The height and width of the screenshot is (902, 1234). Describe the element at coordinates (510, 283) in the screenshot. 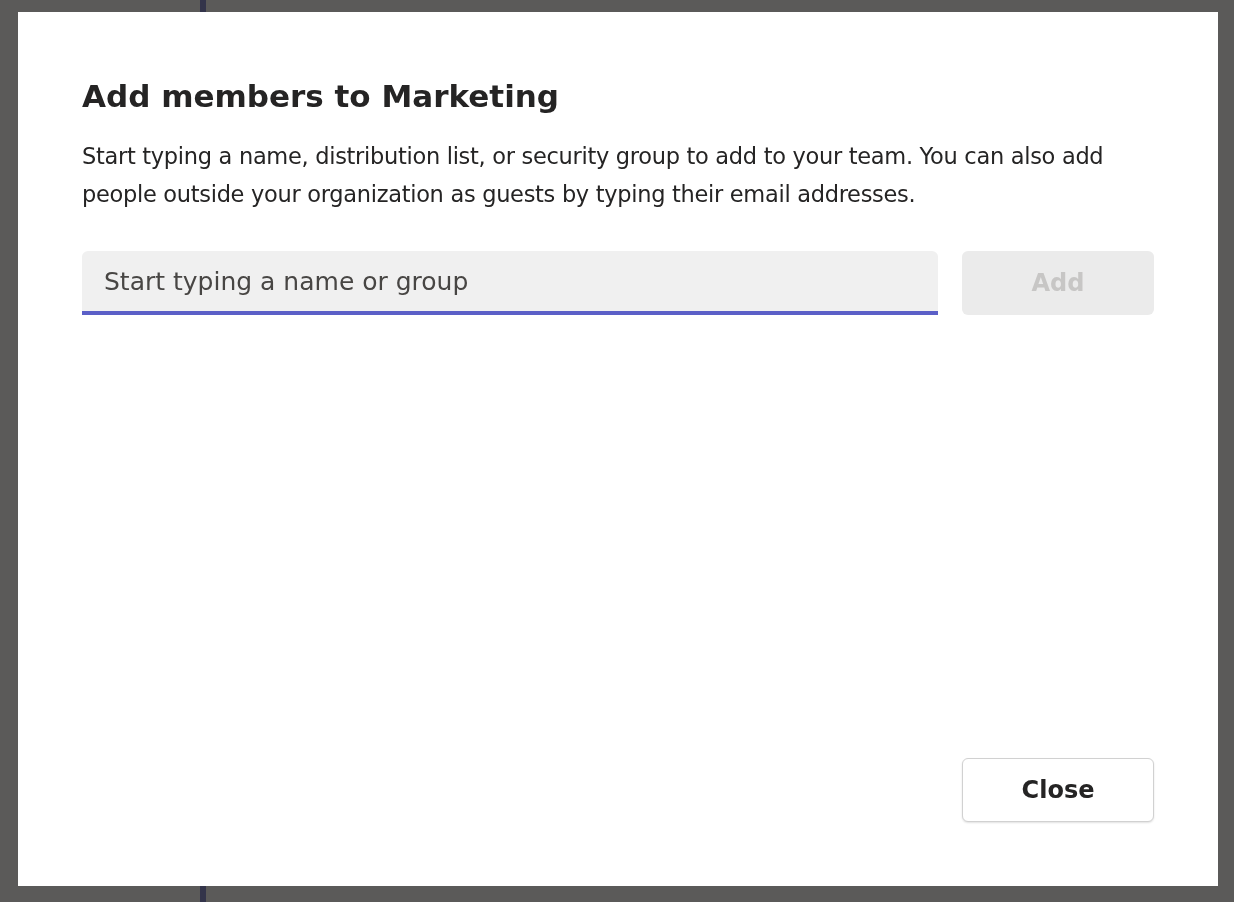

I see `search-field: Start typing a name or group` at that location.